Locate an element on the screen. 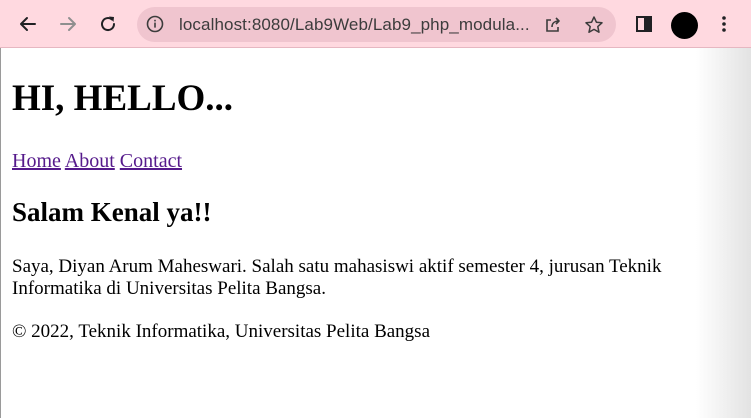  forward-icon is located at coordinates (68, 24).